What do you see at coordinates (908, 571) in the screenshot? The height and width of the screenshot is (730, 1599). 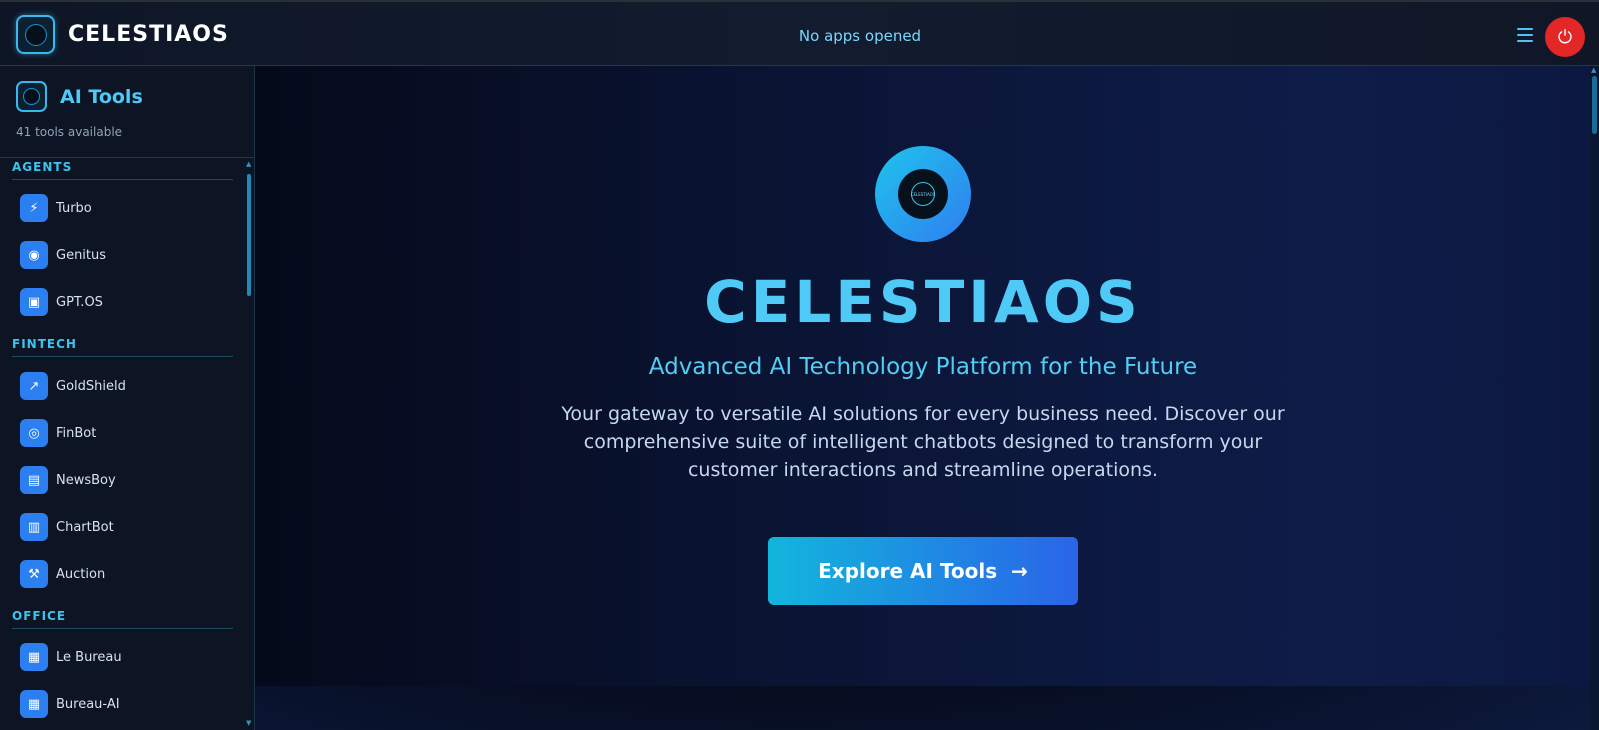 I see `cta-label: Explore AI Tools` at bounding box center [908, 571].